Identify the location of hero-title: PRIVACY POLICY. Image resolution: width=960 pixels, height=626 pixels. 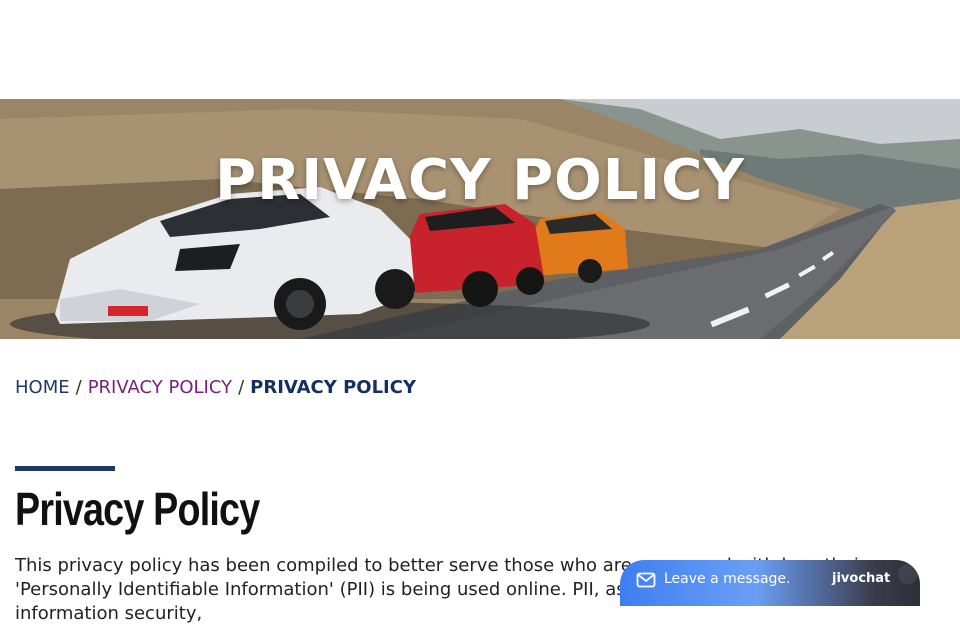
(480, 180).